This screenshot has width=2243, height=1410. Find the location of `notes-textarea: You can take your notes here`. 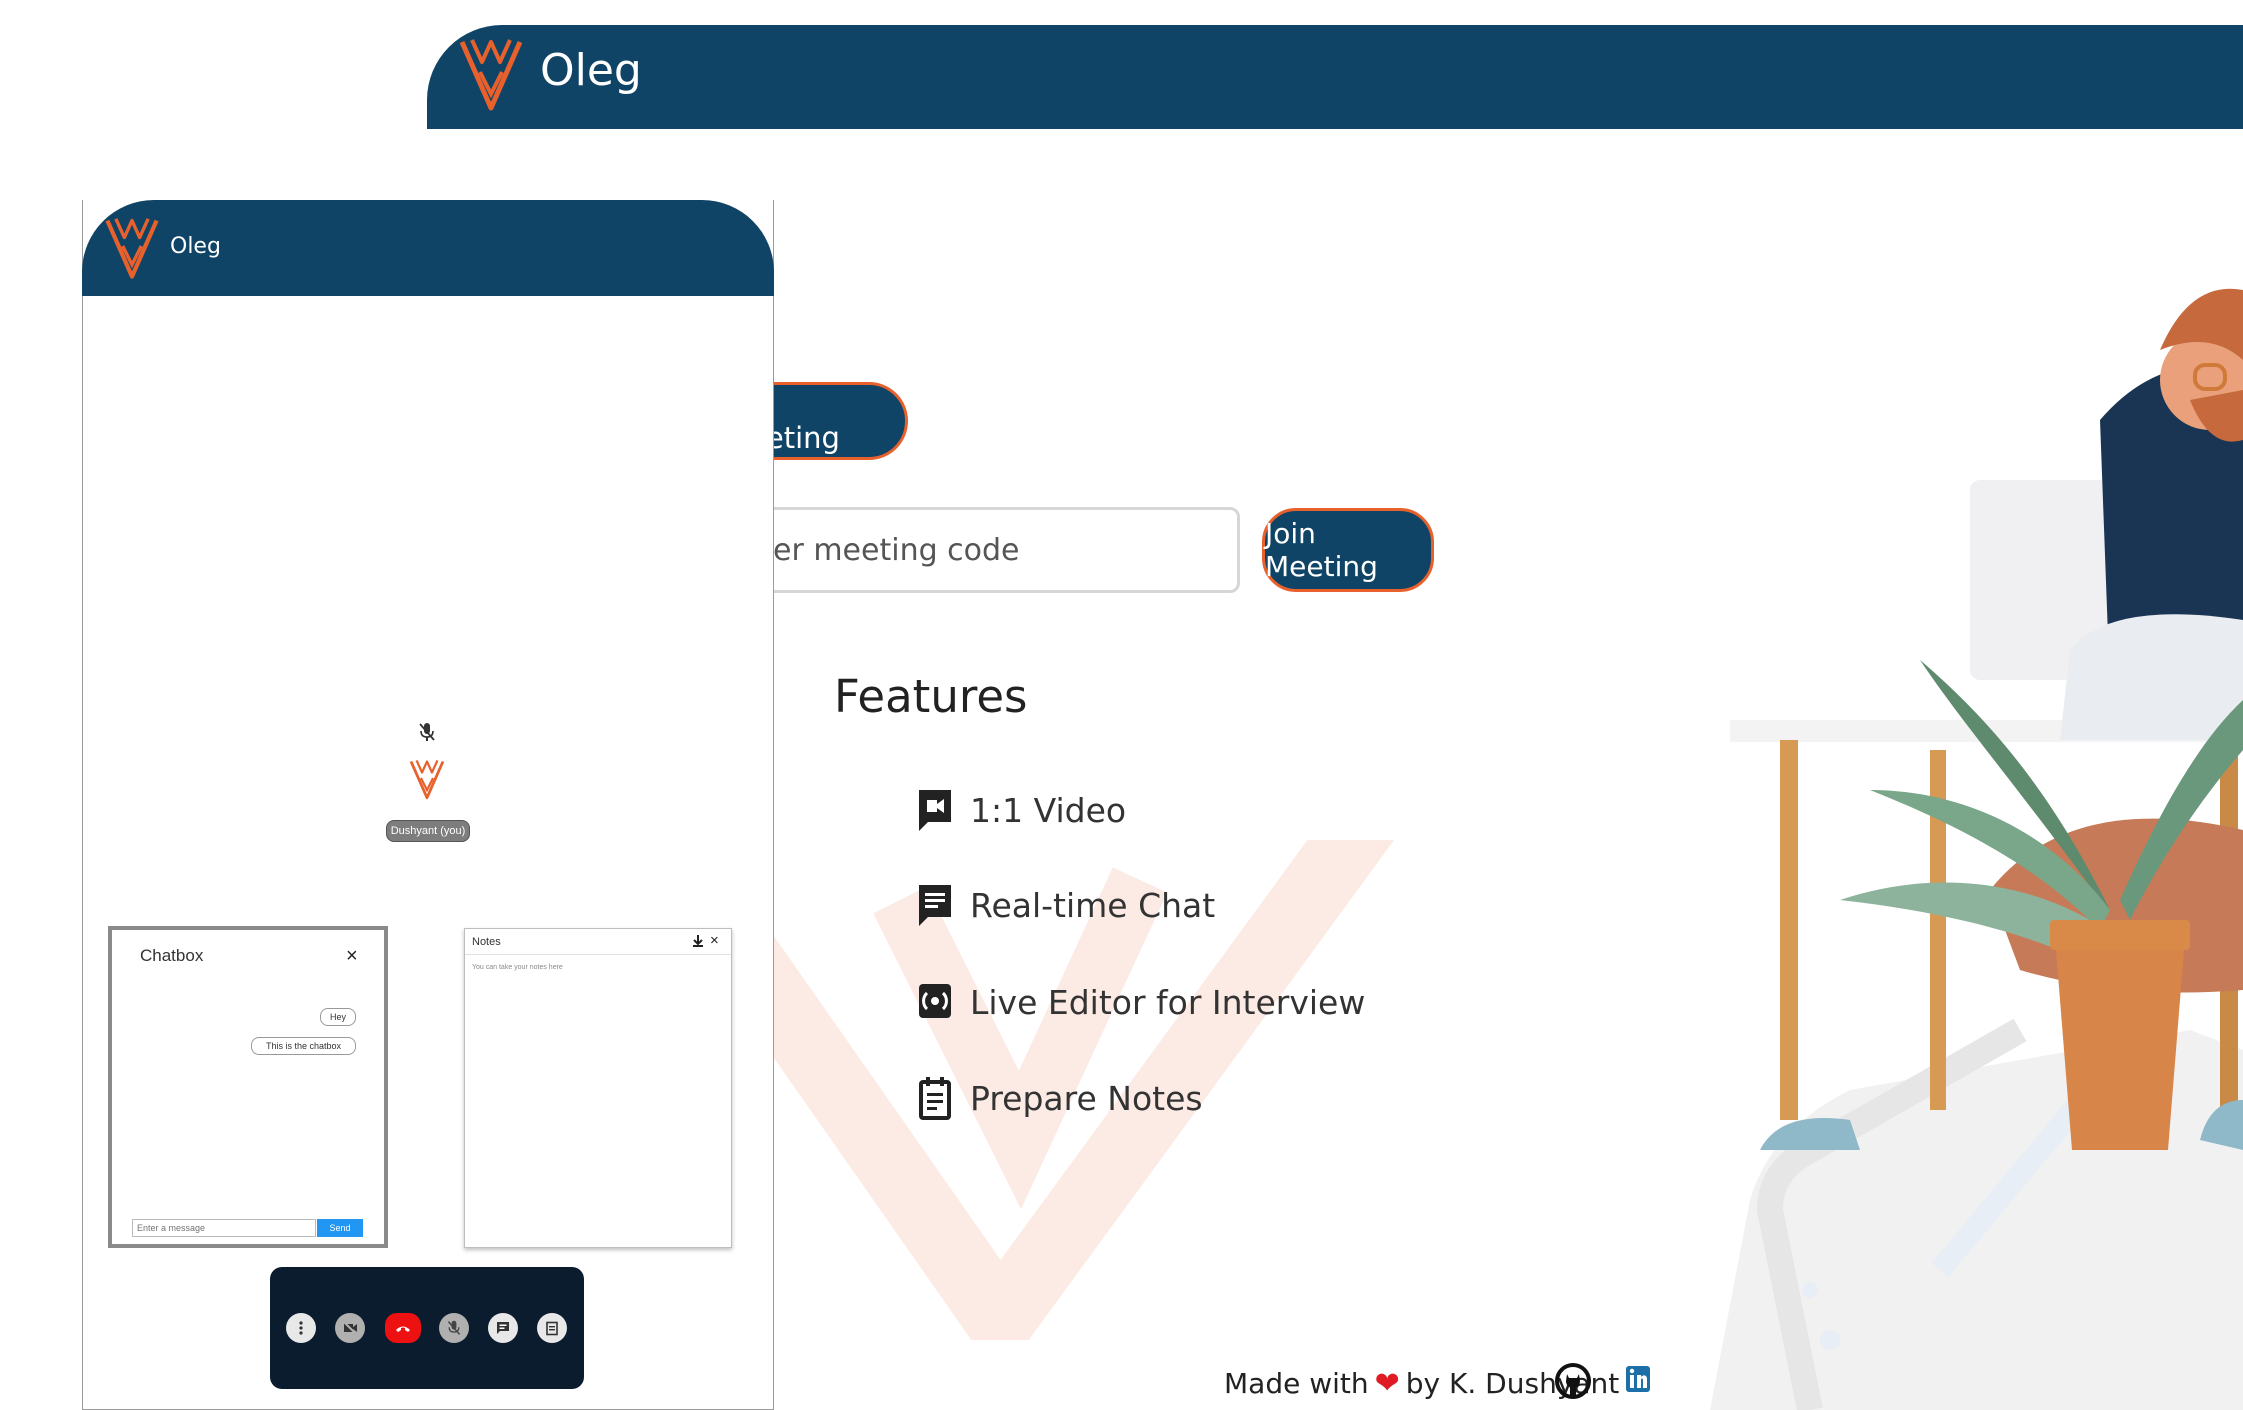

notes-textarea: You can take your notes here is located at coordinates (517, 967).